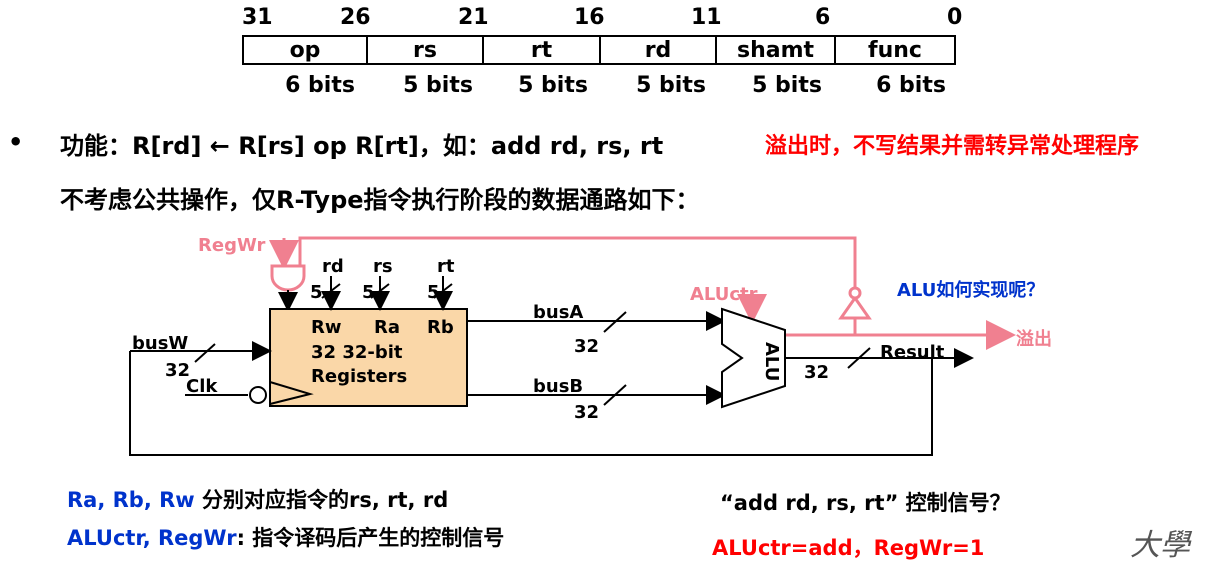 The width and height of the screenshot is (1223, 564). Describe the element at coordinates (724, 294) in the screenshot. I see `aluctr-label: ALUctr` at that location.